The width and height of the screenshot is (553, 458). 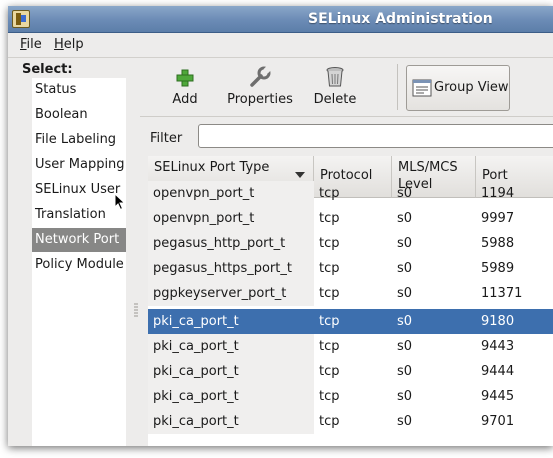 What do you see at coordinates (220, 293) in the screenshot?
I see `port-type-cell: pgpkeyserver_port_t` at bounding box center [220, 293].